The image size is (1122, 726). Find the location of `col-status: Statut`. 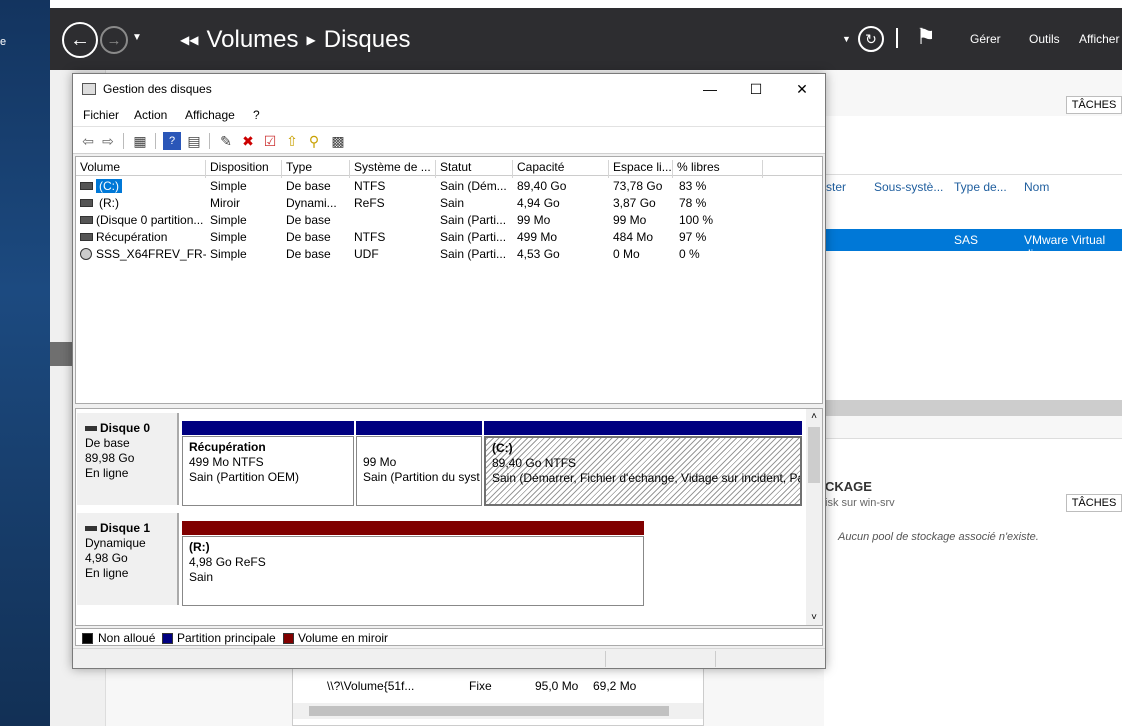

col-status: Statut is located at coordinates (474, 169).